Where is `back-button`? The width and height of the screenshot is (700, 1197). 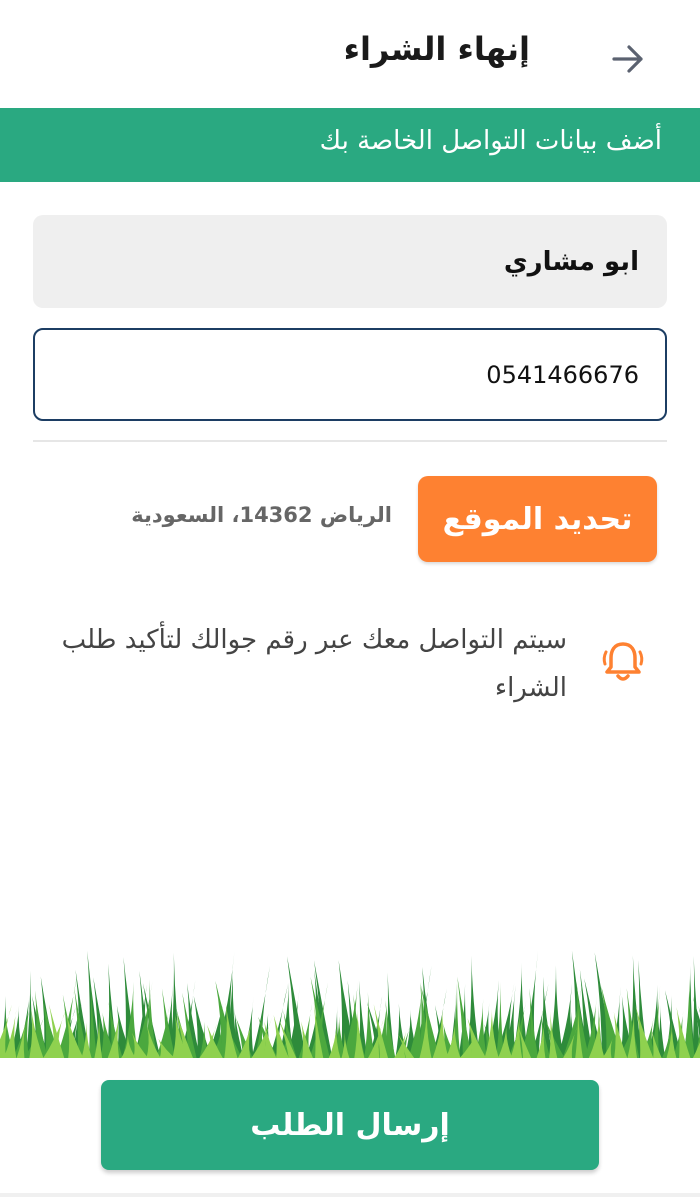 back-button is located at coordinates (628, 59).